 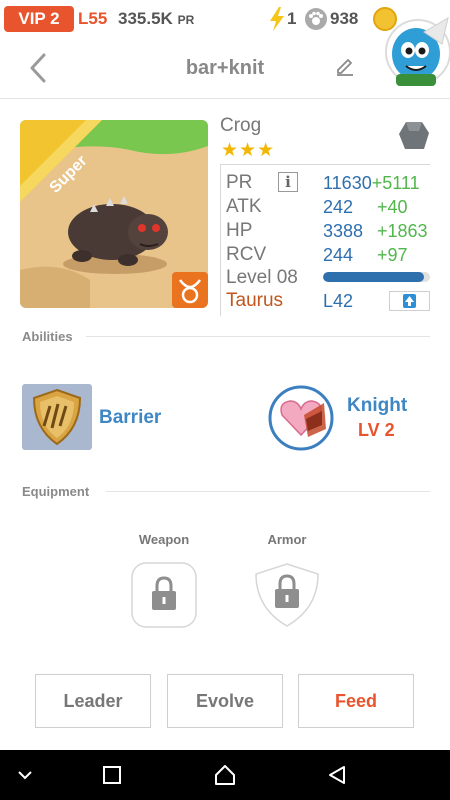 What do you see at coordinates (288, 182) in the screenshot?
I see `info-icon: i` at bounding box center [288, 182].